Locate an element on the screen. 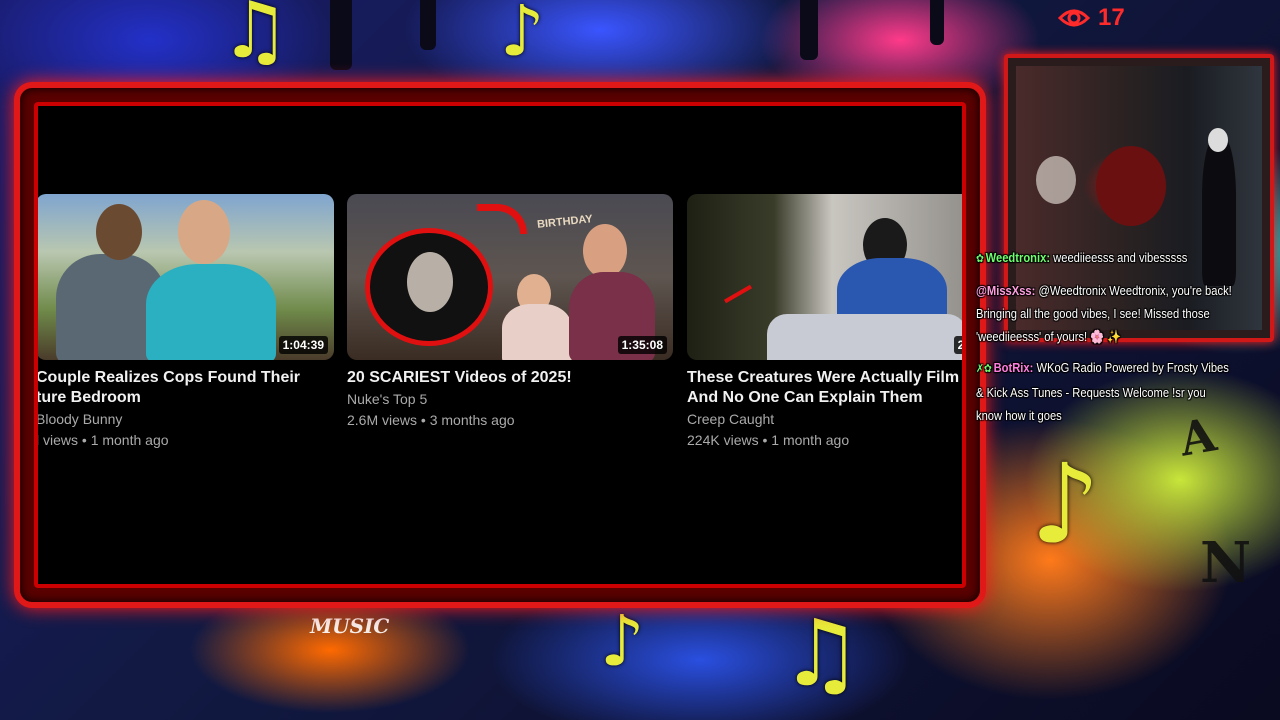 The image size is (1280, 720). video-meta: 2.6M views • 3 months ago is located at coordinates (431, 420).